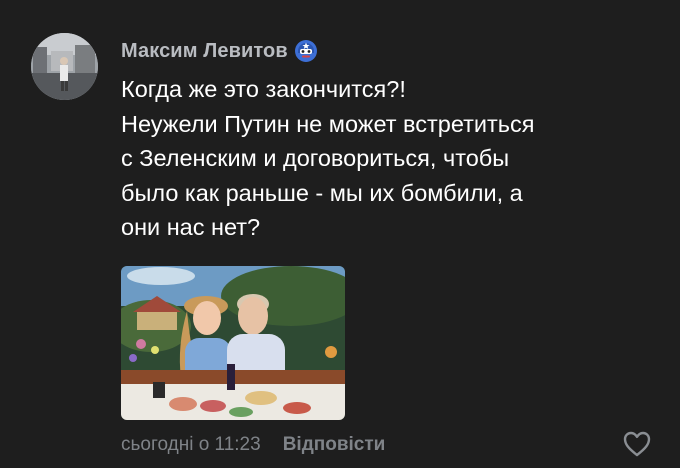 This screenshot has width=680, height=468. Describe the element at coordinates (306, 51) in the screenshot. I see `captain-shield-badge-icon` at that location.